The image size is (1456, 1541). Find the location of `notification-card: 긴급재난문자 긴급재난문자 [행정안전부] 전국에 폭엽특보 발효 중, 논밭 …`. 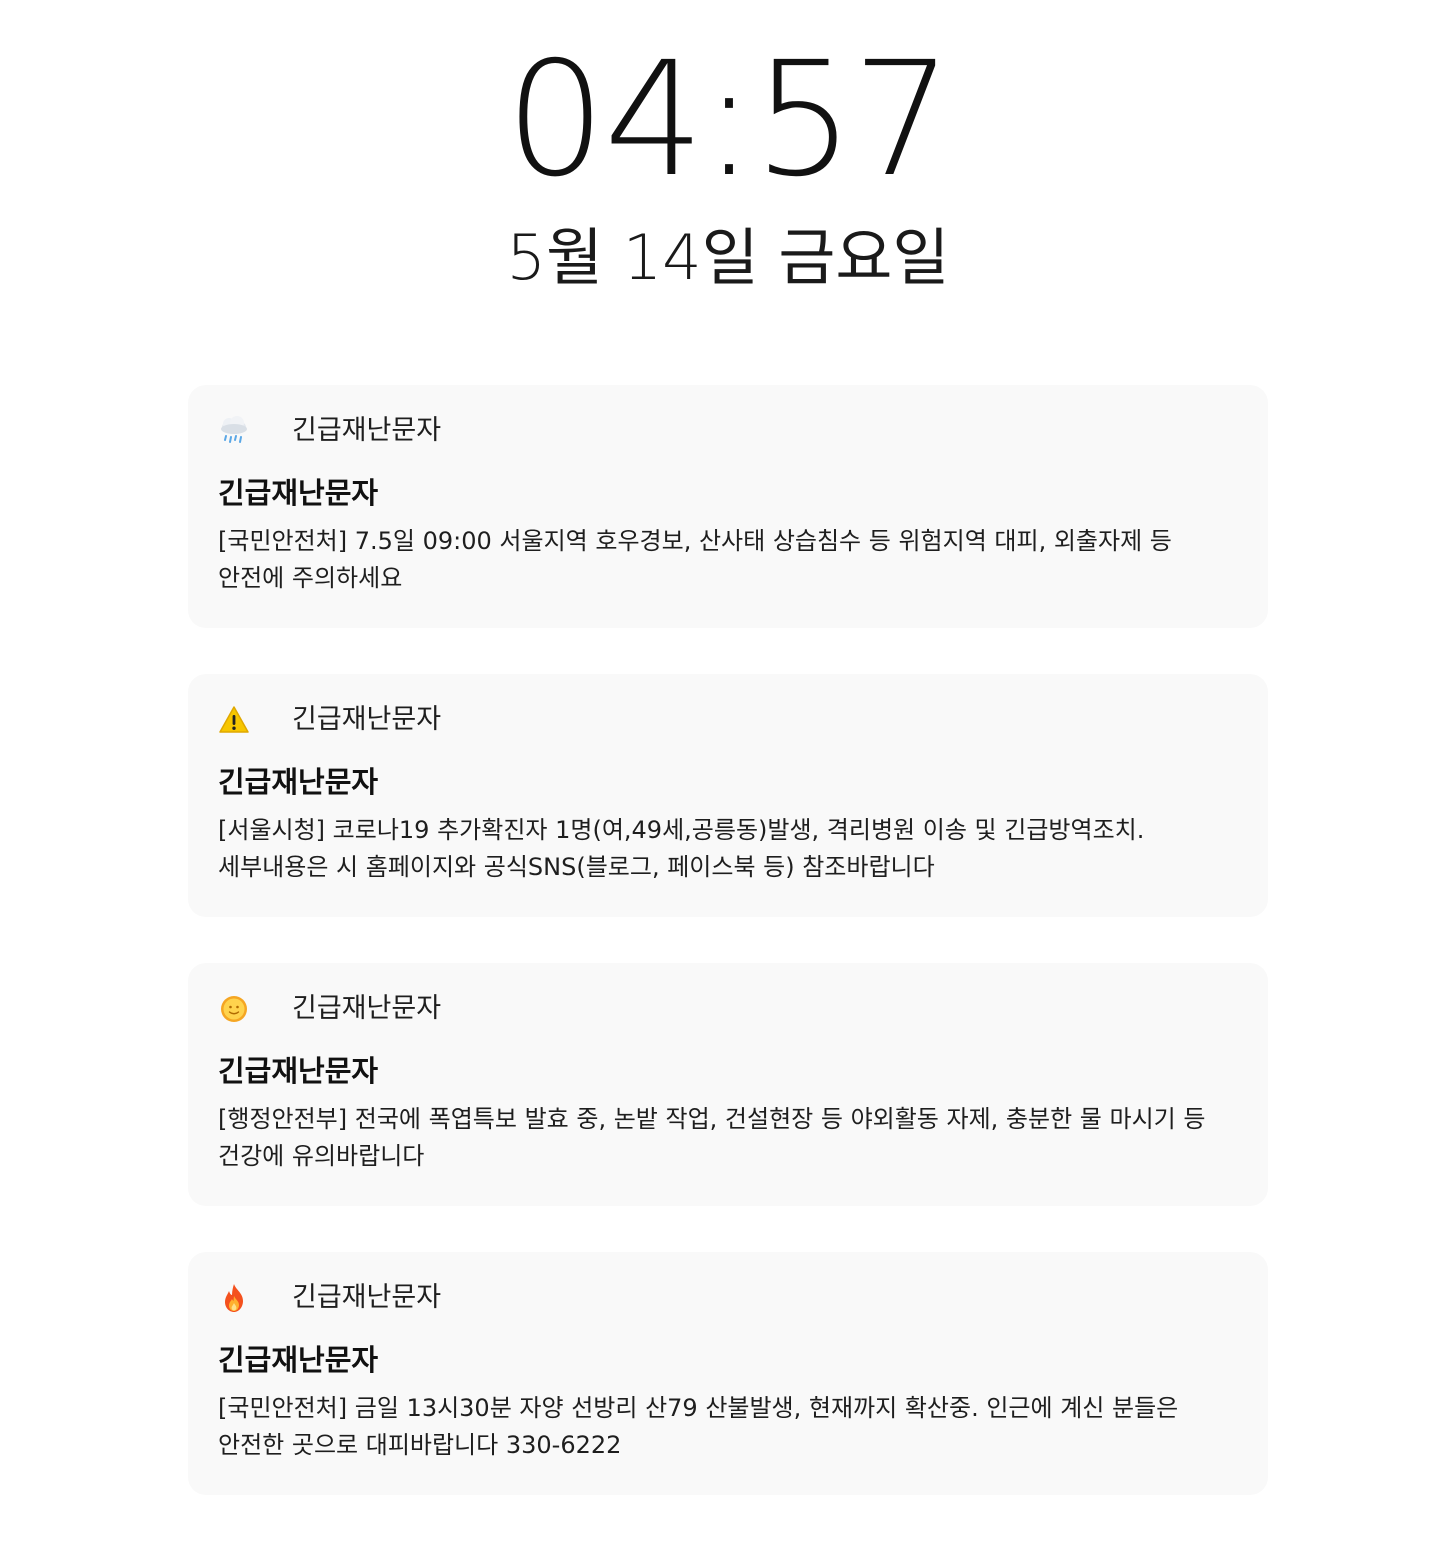

notification-card: 긴급재난문자 긴급재난문자 [행정안전부] 전국에 폭엽특보 발효 중, 논밭 … is located at coordinates (728, 1084).